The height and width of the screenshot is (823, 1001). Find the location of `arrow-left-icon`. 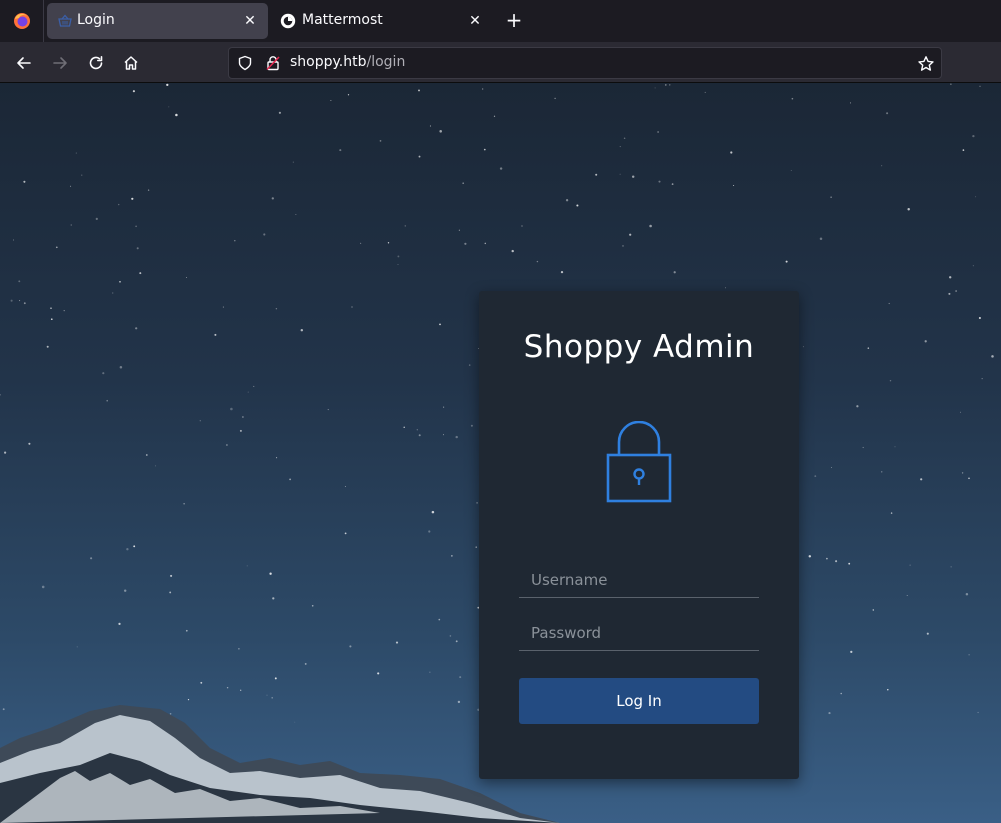

arrow-left-icon is located at coordinates (24, 63).